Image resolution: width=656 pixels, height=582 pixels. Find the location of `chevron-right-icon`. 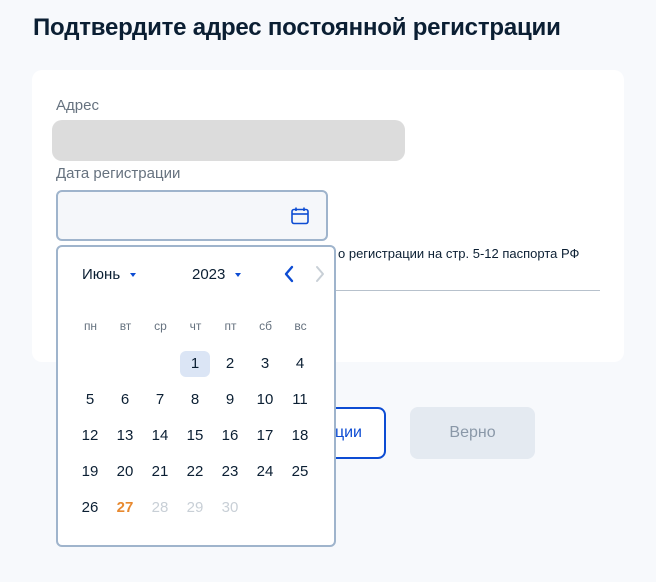

chevron-right-icon is located at coordinates (320, 274).